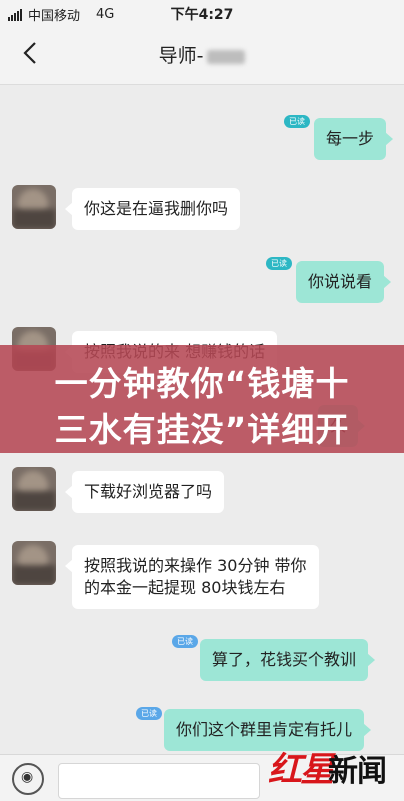  What do you see at coordinates (144, 492) in the screenshot?
I see `message-bubble-incoming: 下载好浏览器了吗` at bounding box center [144, 492].